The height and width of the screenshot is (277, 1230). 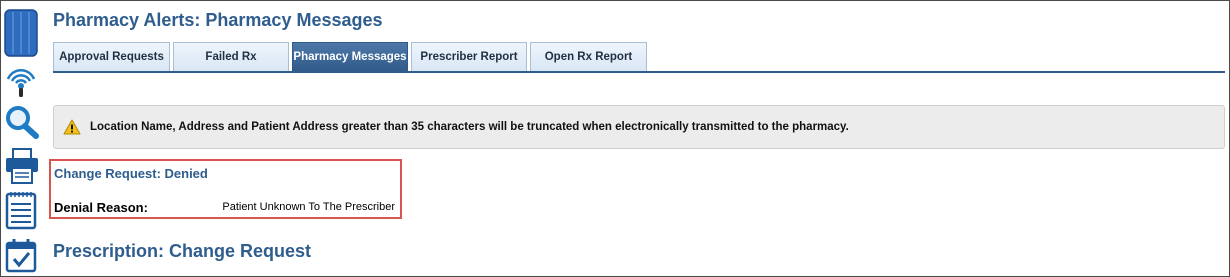 I want to click on change-request-status: Change Request: Denied, so click(x=131, y=173).